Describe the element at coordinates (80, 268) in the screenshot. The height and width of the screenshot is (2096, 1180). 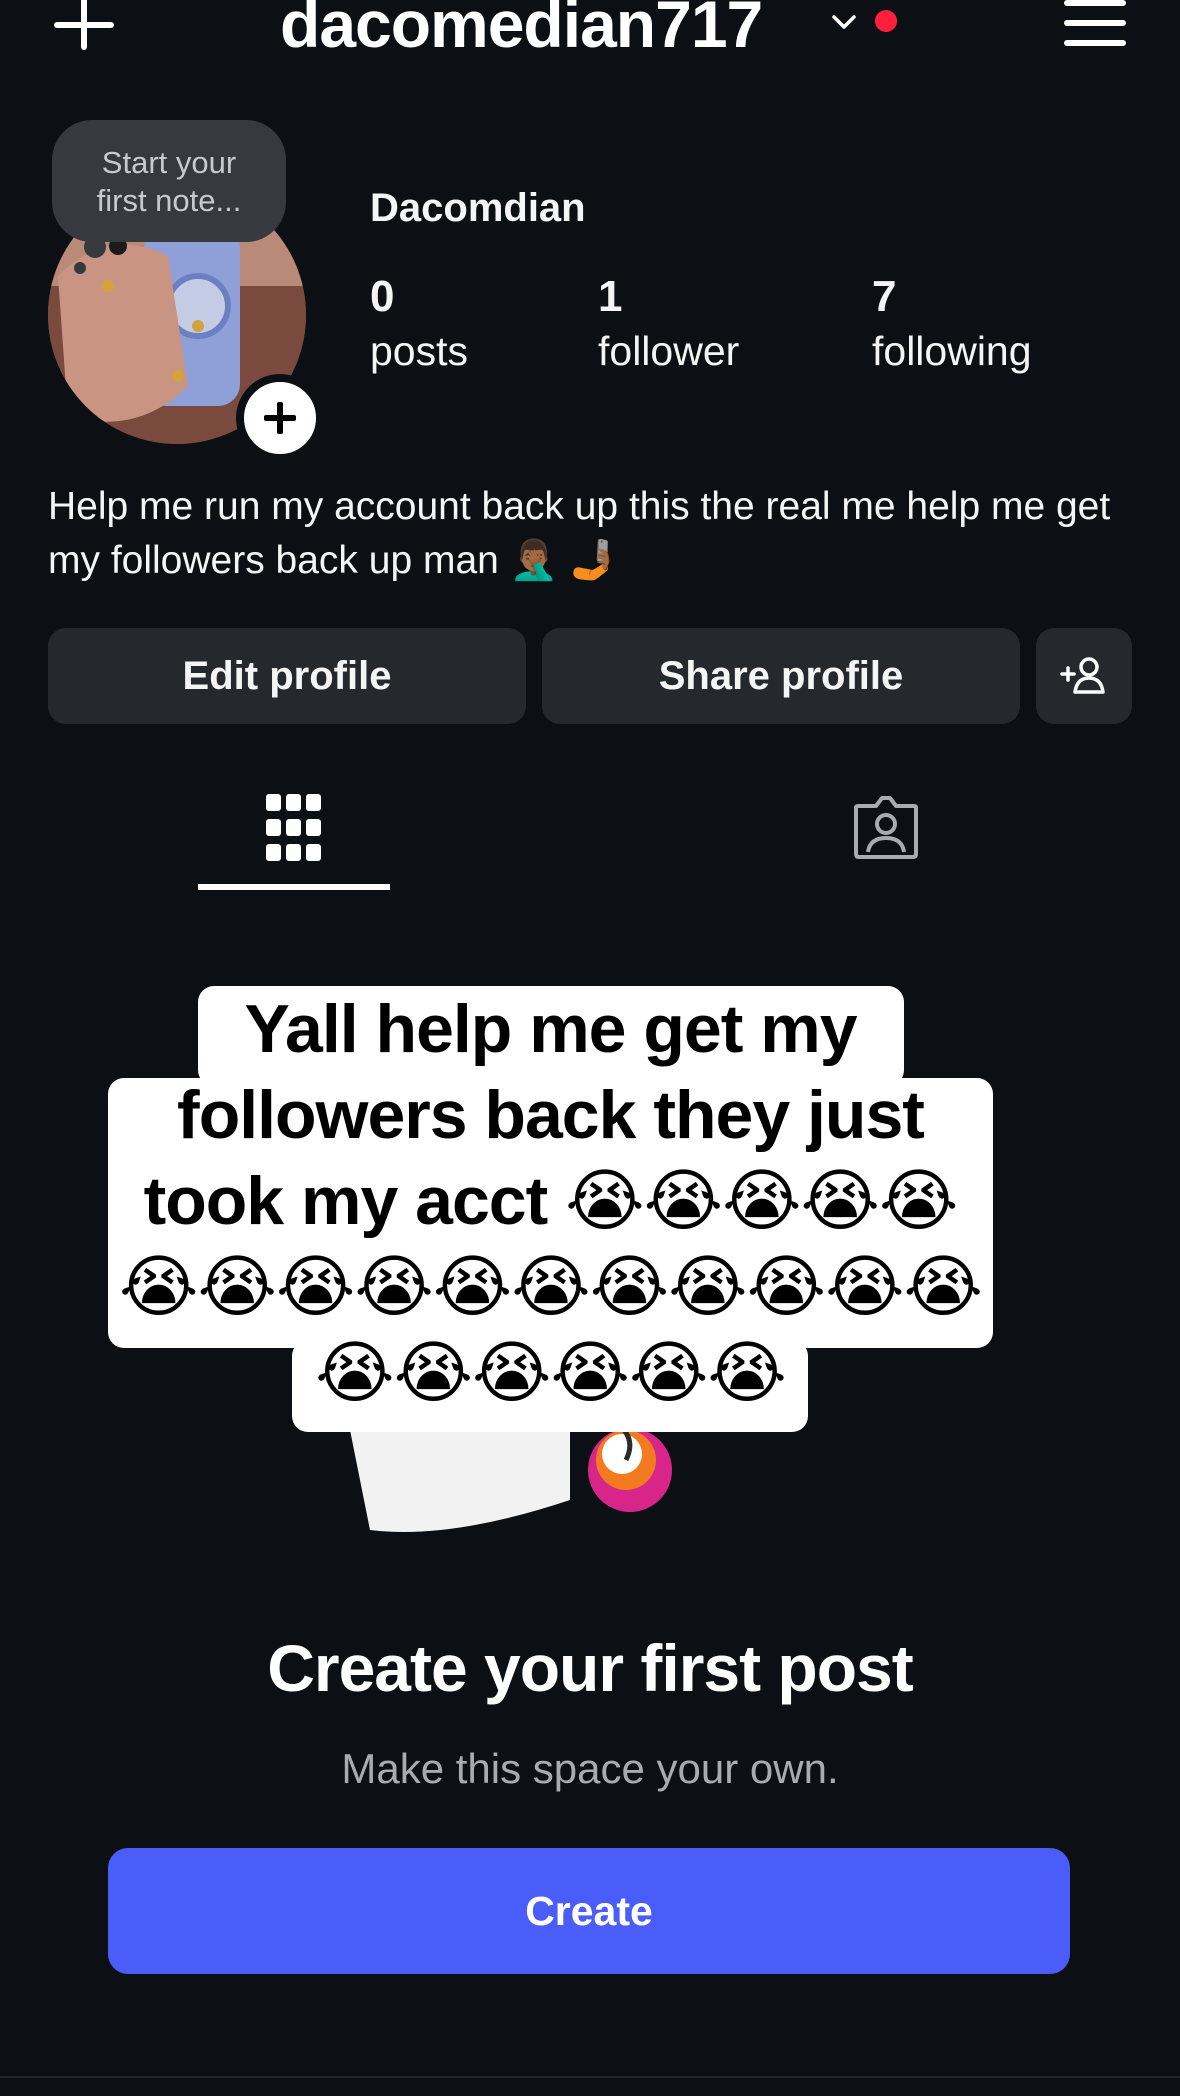
I see `note-bubble-tail-small` at that location.